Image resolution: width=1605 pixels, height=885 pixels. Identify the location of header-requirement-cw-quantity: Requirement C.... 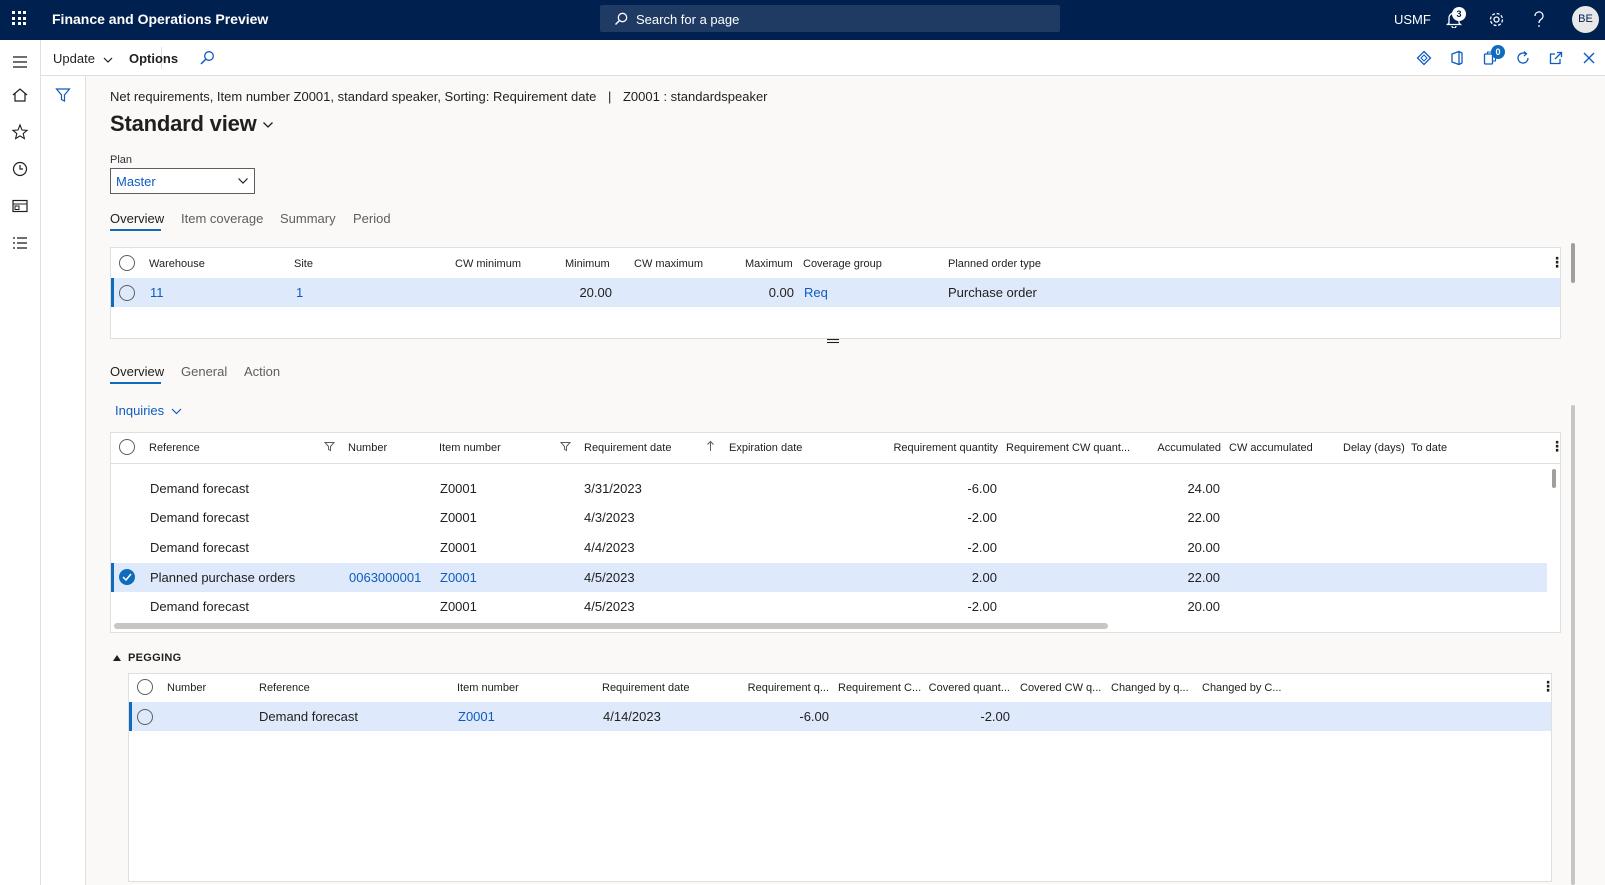
(879, 688).